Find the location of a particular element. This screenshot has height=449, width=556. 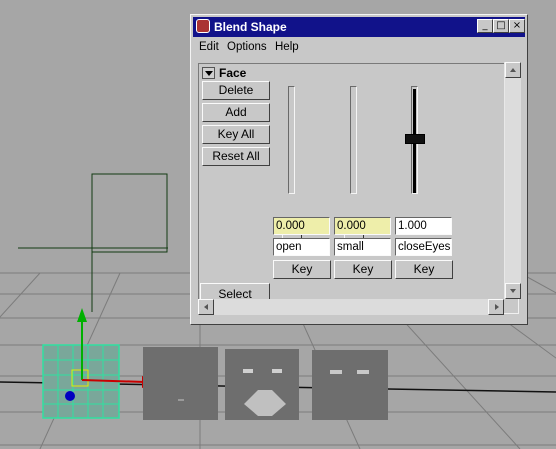

slider-handle-closeEyes is located at coordinates (415, 139).